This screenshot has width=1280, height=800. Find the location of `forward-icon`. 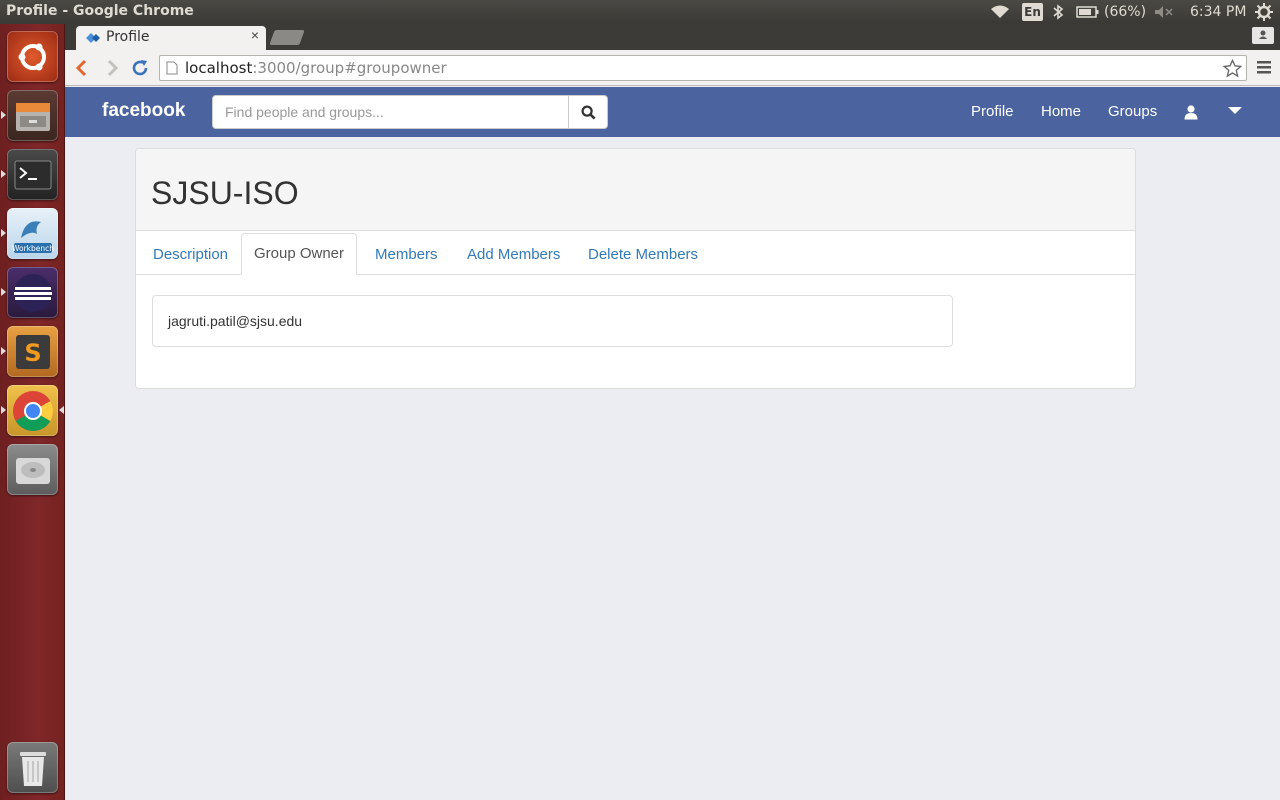

forward-icon is located at coordinates (112, 68).